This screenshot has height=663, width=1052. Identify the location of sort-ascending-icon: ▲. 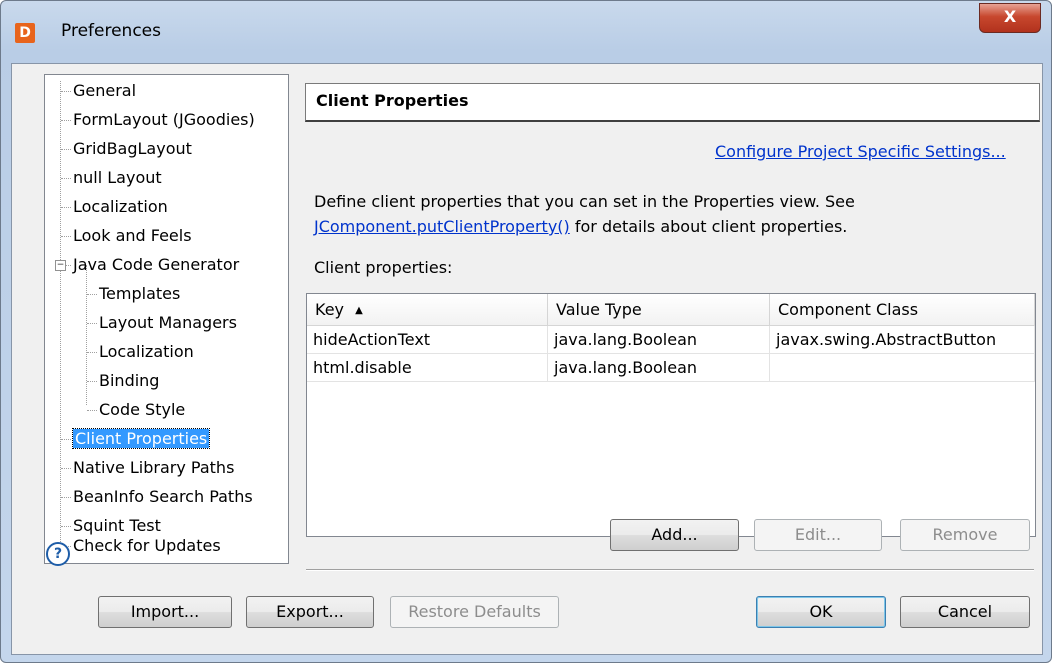
(359, 310).